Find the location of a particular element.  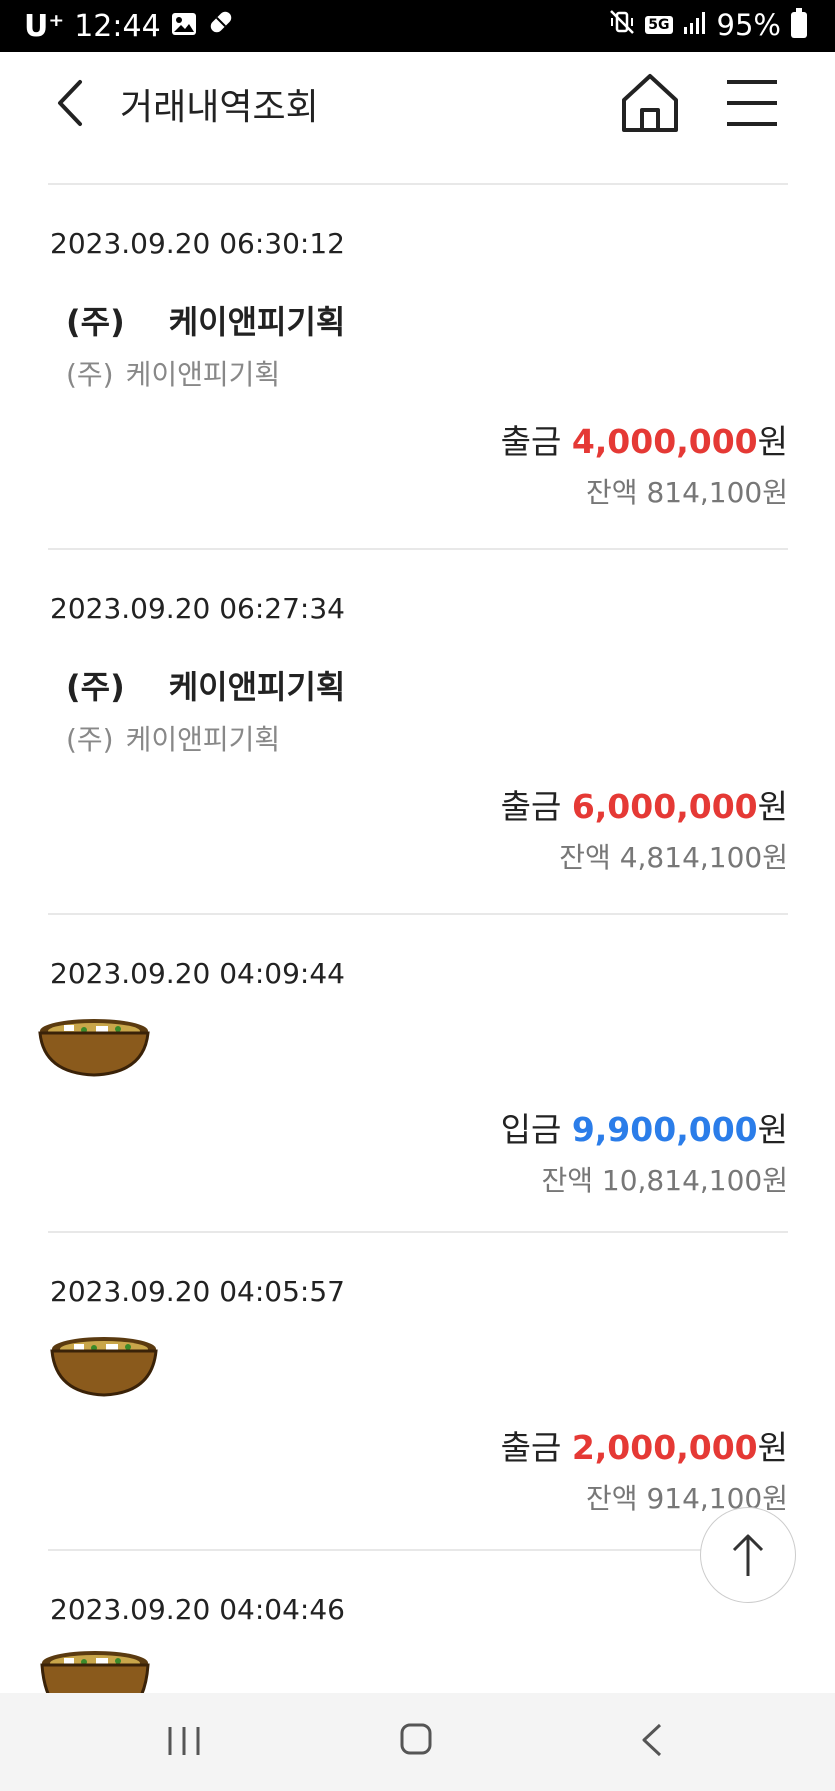

transaction-amount-row: 출금 4,000,000원 is located at coordinates (644, 439).